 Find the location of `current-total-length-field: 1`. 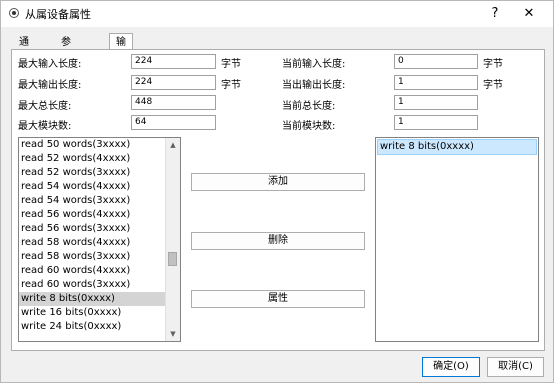

current-total-length-field: 1 is located at coordinates (436, 102).